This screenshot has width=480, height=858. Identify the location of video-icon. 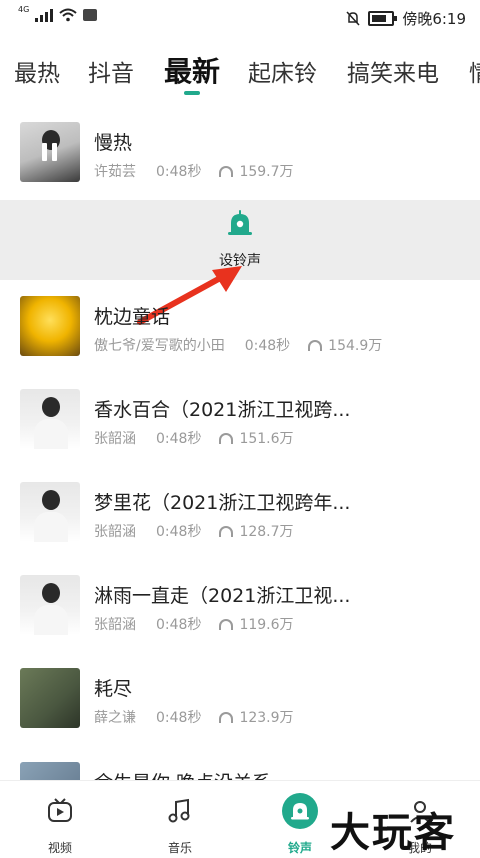
(60, 810).